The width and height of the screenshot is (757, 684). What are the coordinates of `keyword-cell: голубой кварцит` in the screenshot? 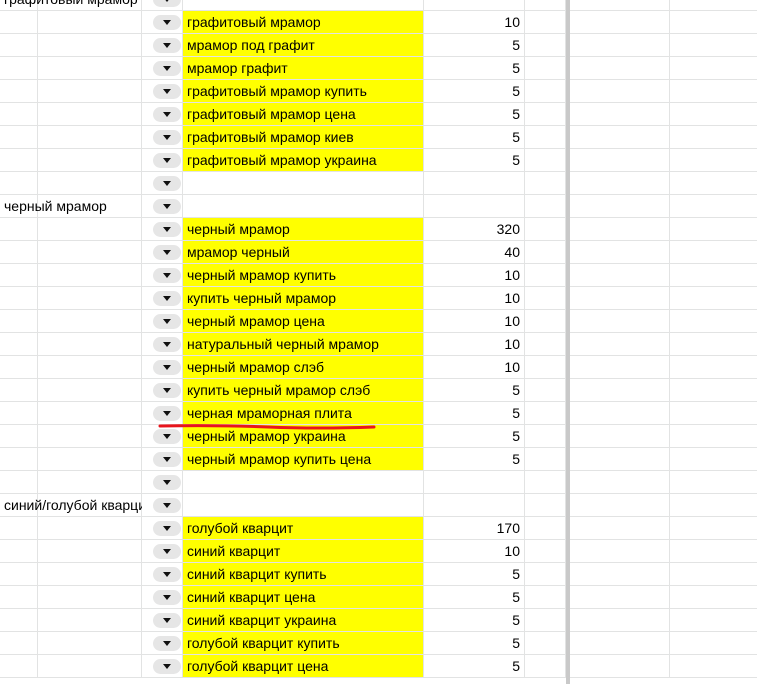 It's located at (303, 528).